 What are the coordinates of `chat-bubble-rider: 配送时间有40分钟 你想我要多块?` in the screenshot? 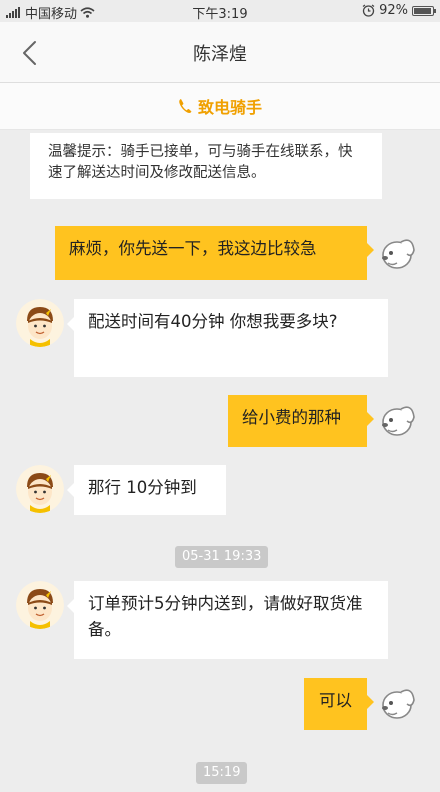 It's located at (227, 338).